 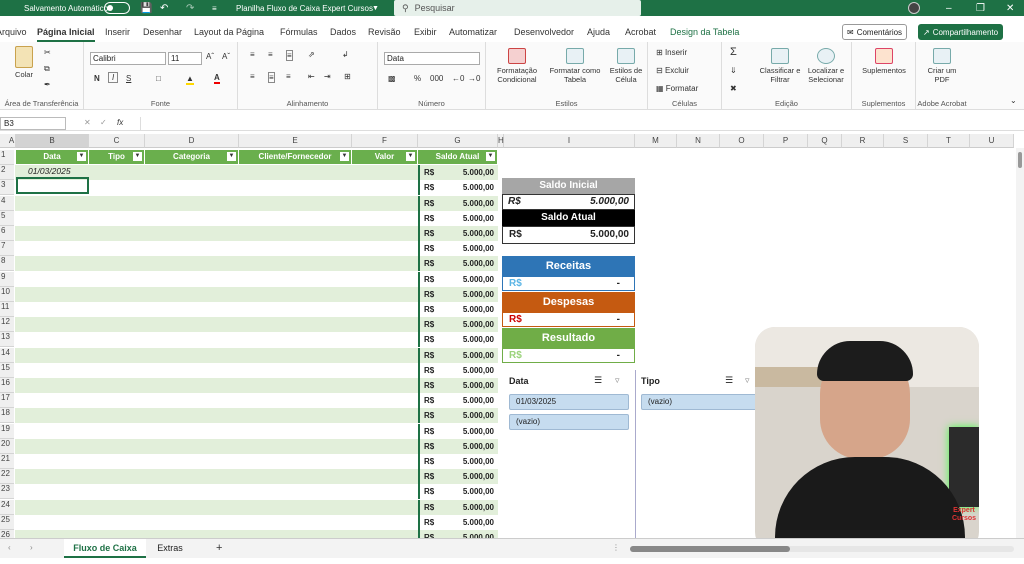 What do you see at coordinates (252, 54) in the screenshot?
I see `align-top-icon: ≡` at bounding box center [252, 54].